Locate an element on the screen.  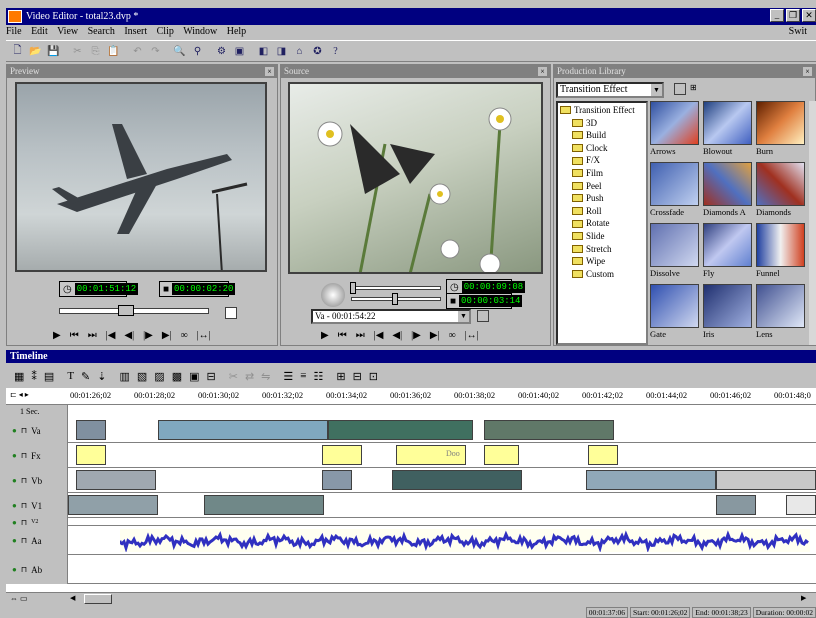
source-shuttle-thumb is located at coordinates (353, 288).